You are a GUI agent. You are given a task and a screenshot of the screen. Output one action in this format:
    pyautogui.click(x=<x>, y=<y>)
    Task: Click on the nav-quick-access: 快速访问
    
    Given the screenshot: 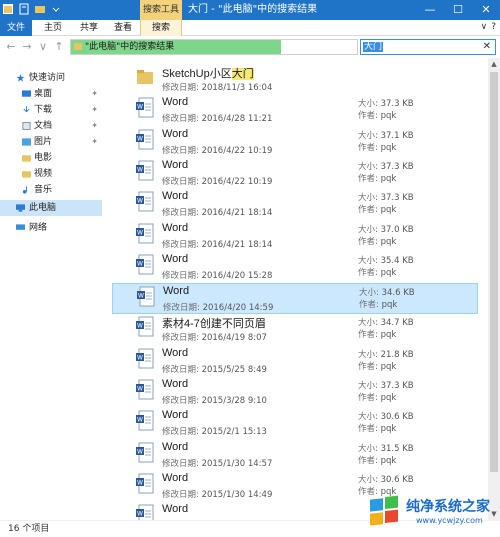 What is the action you would take?
    pyautogui.click(x=51, y=78)
    